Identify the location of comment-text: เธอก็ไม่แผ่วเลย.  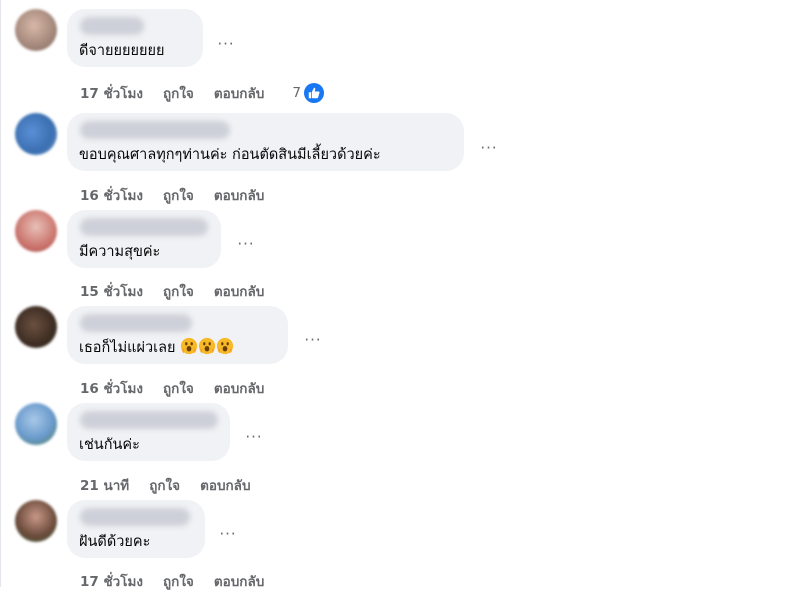
(177, 349).